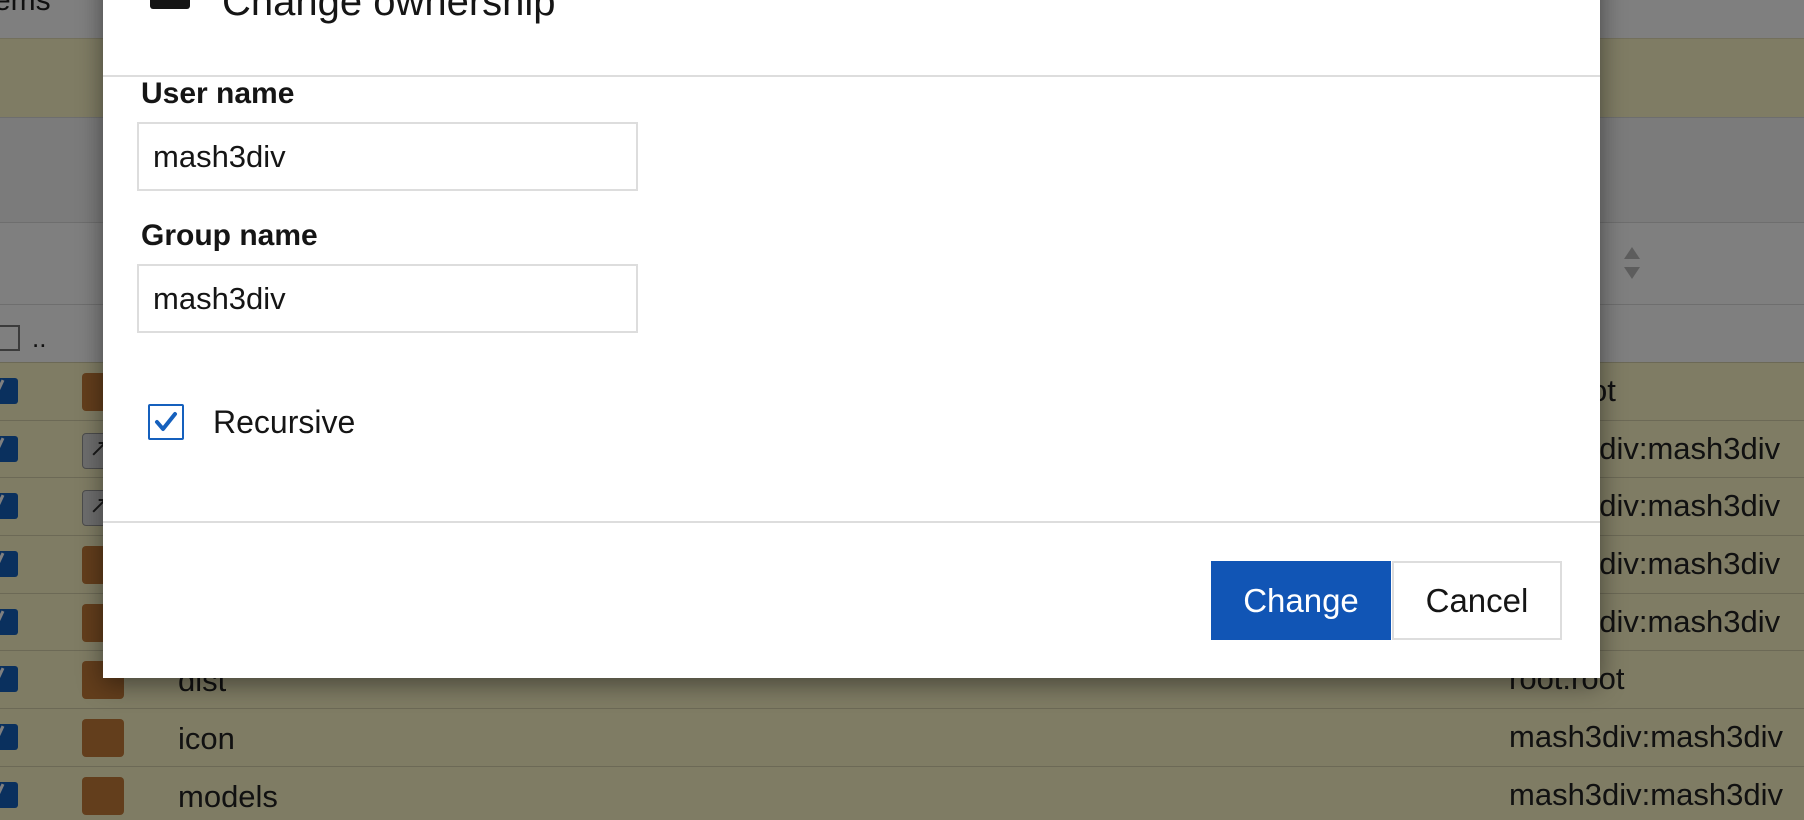 This screenshot has width=1804, height=820. I want to click on recursive-label: Recursive, so click(284, 422).